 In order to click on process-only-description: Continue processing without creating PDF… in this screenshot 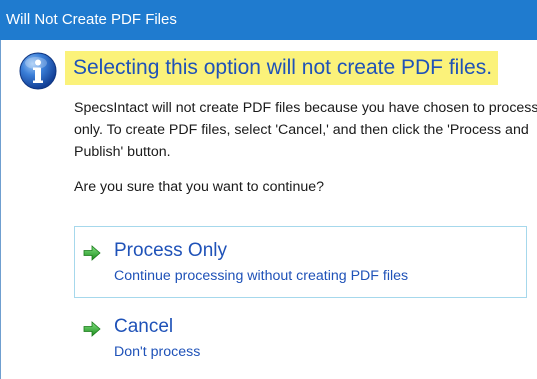, I will do `click(261, 276)`.